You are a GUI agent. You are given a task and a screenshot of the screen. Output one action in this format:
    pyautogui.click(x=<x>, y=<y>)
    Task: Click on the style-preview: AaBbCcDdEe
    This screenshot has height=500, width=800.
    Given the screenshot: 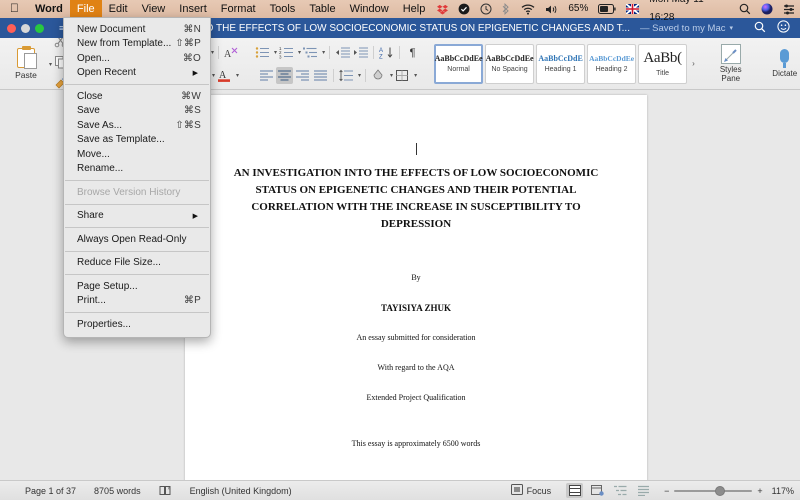 What is the action you would take?
    pyautogui.click(x=509, y=58)
    